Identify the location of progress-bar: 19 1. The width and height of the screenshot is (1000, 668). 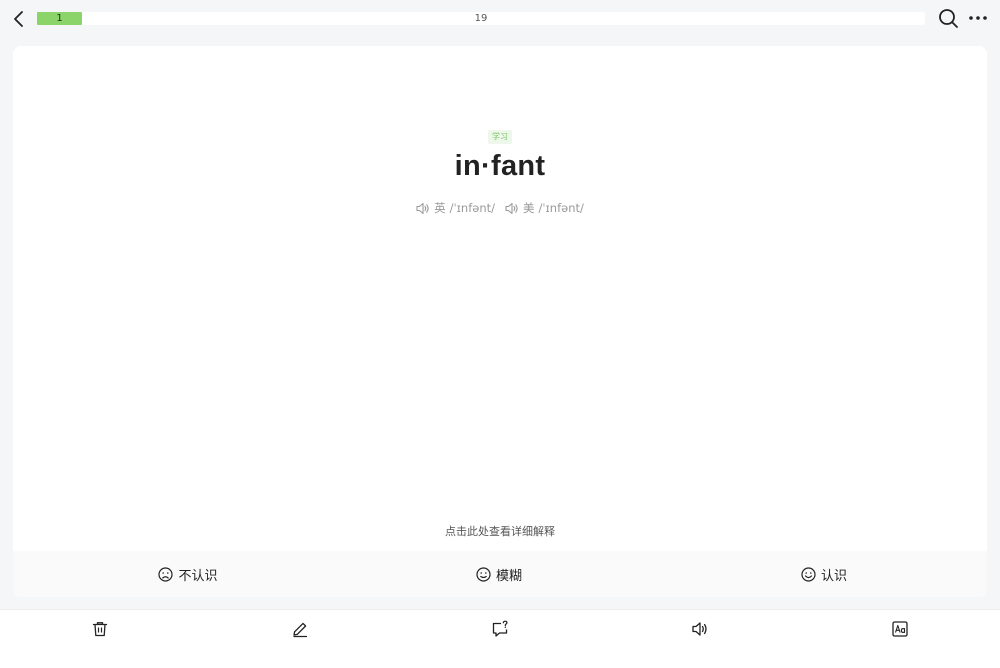
(481, 18).